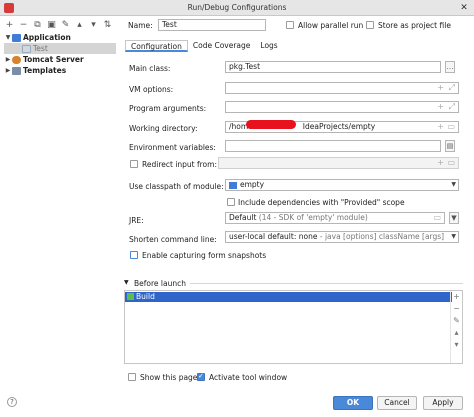 The image size is (474, 417). Describe the element at coordinates (51, 25) in the screenshot. I see `save-icon: ▣` at that location.